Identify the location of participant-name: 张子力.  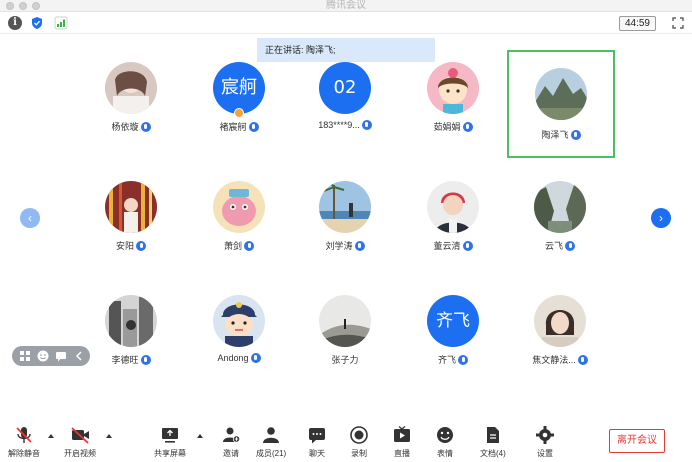
(345, 360).